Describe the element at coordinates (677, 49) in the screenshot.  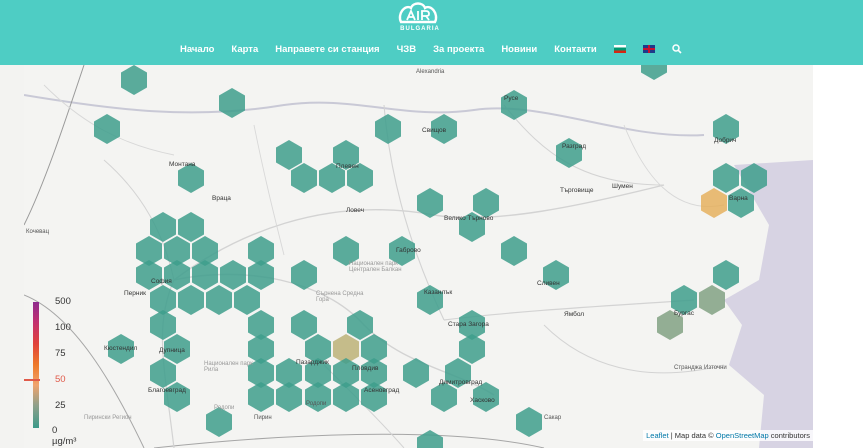
I see `search-icon` at that location.